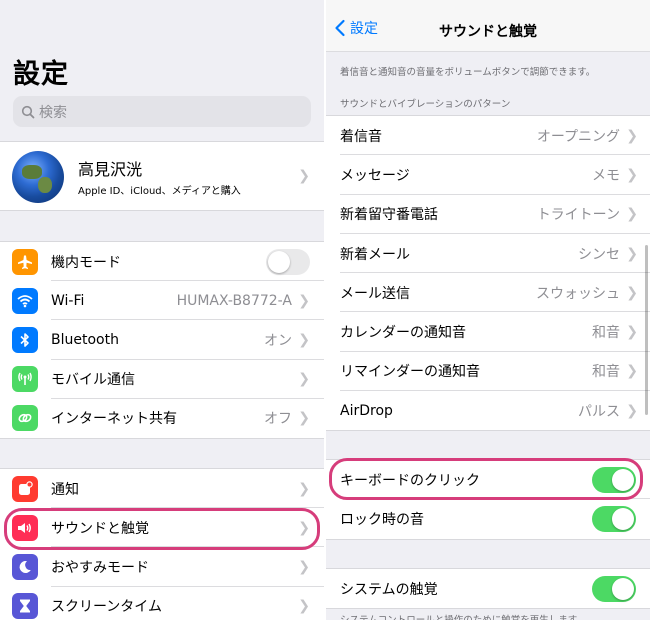 Image resolution: width=650 pixels, height=620 pixels. What do you see at coordinates (463, 616) in the screenshot?
I see `haptics-caption: システムコントロールと操作のために触覚を再生します。` at bounding box center [463, 616].